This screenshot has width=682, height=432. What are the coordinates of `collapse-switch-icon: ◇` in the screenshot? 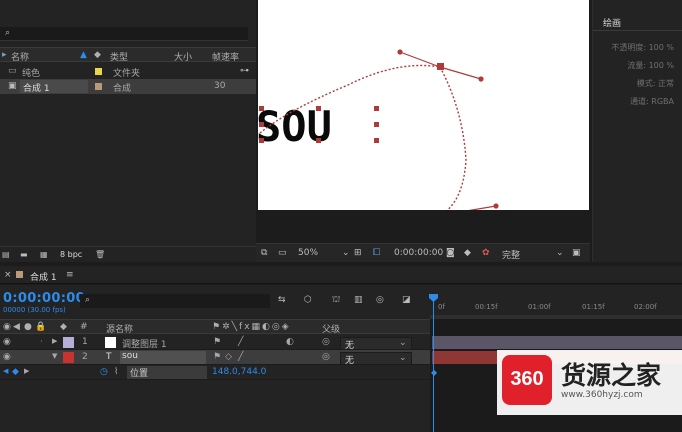 It's located at (228, 357).